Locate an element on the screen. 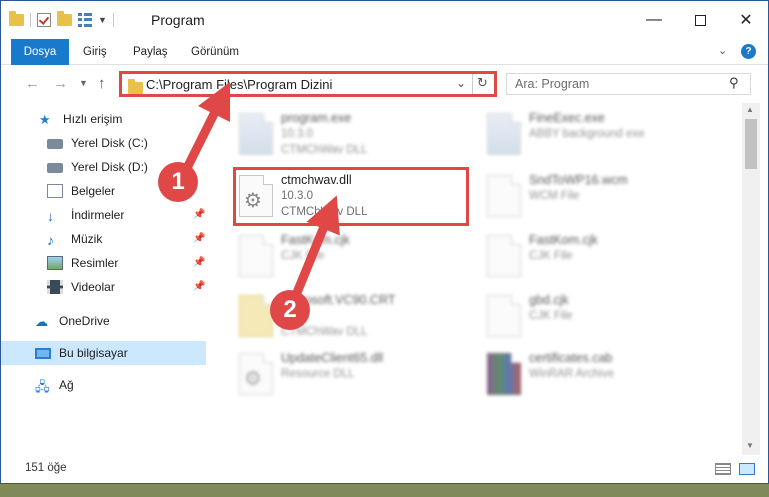  step-1-badge: 1 is located at coordinates (178, 182).